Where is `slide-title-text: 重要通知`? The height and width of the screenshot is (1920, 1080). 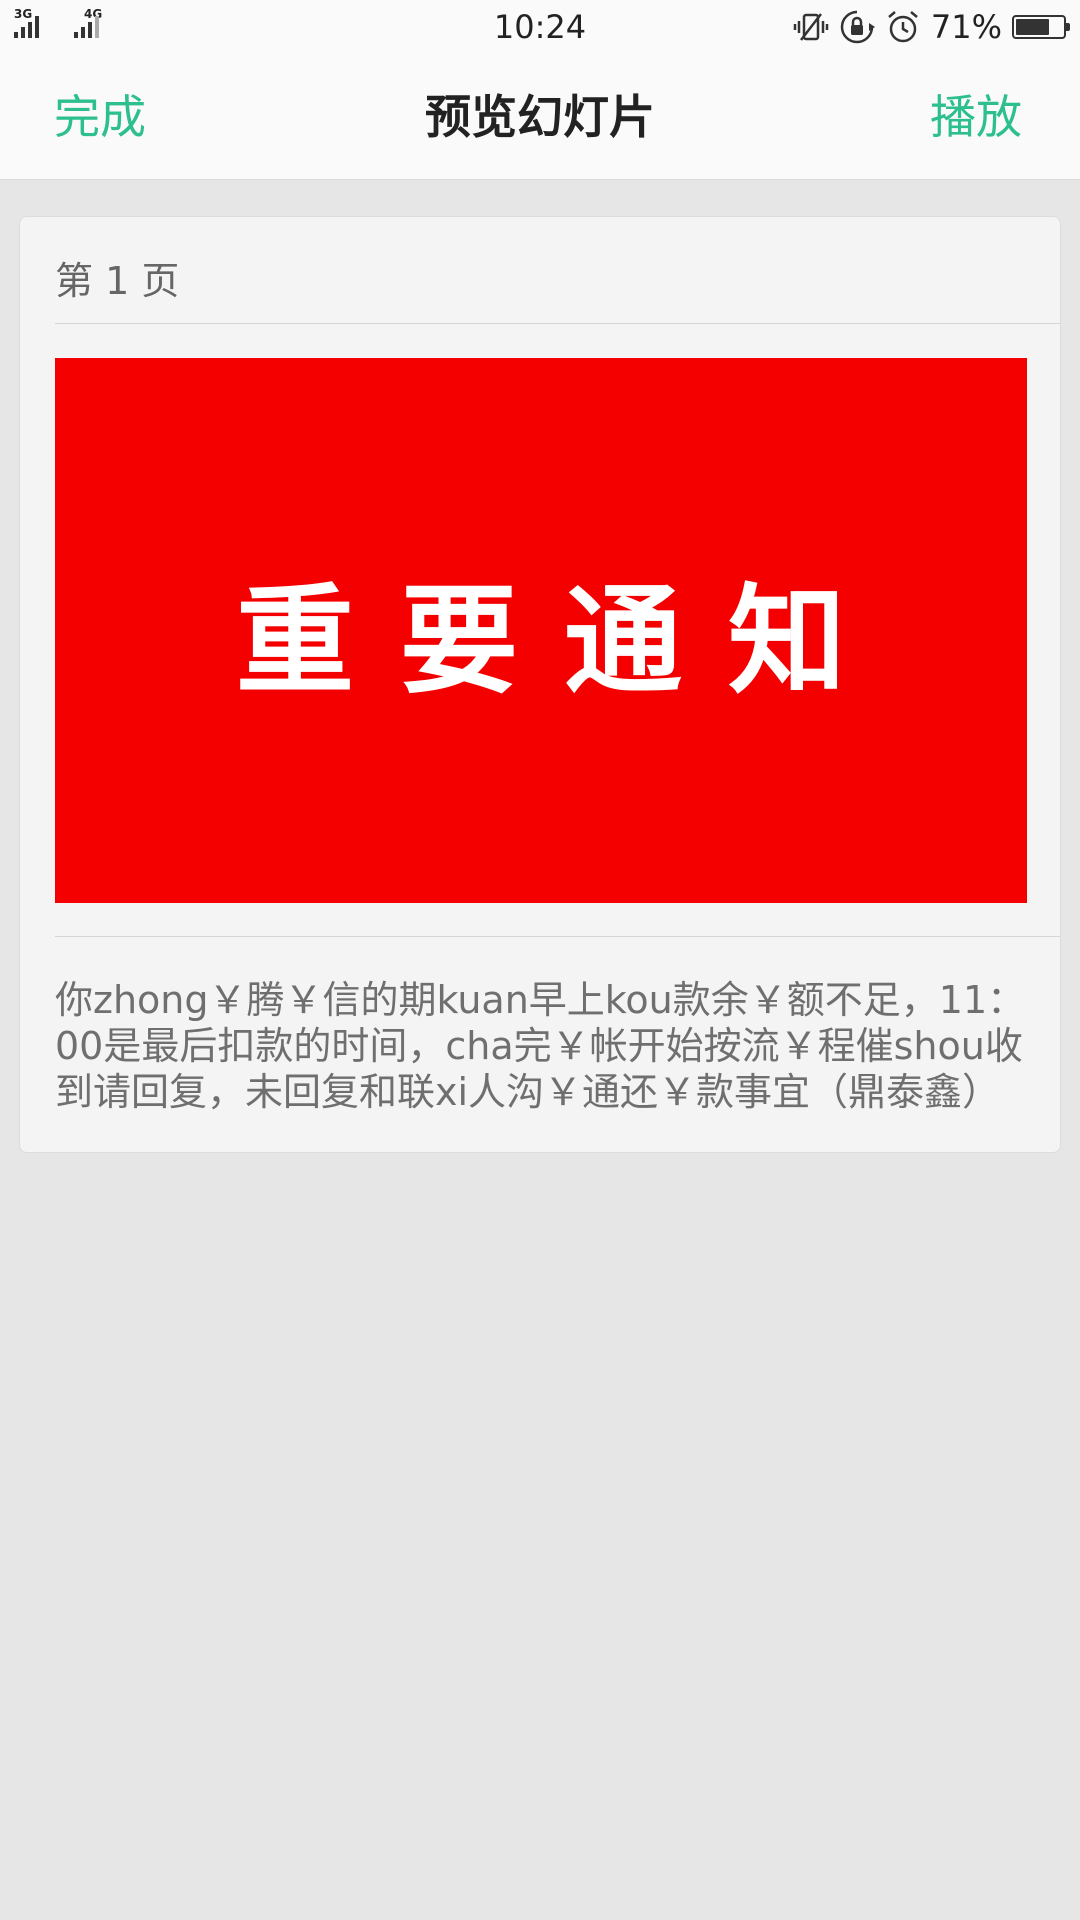 slide-title-text: 重要通知 is located at coordinates (563, 641).